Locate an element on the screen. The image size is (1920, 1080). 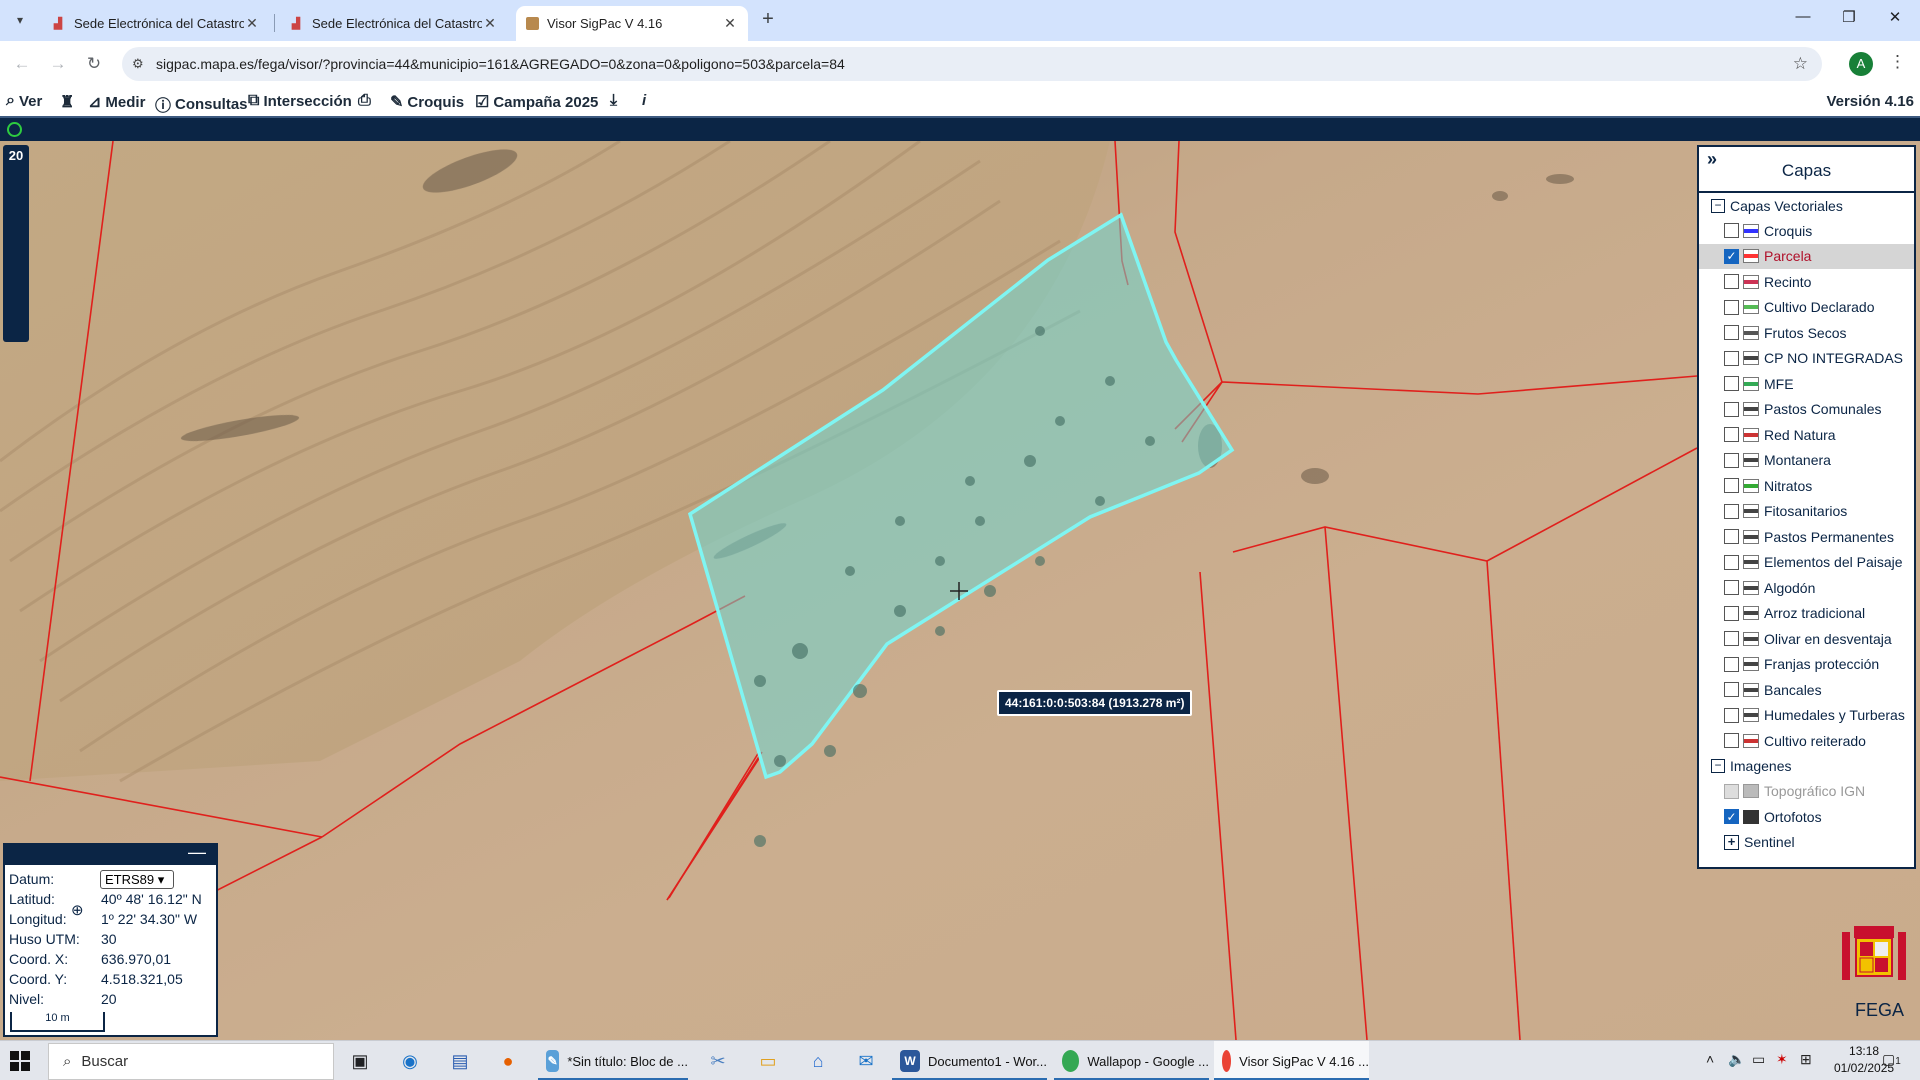
browser-menu-icon: ⋮ is located at coordinates (1897, 62).